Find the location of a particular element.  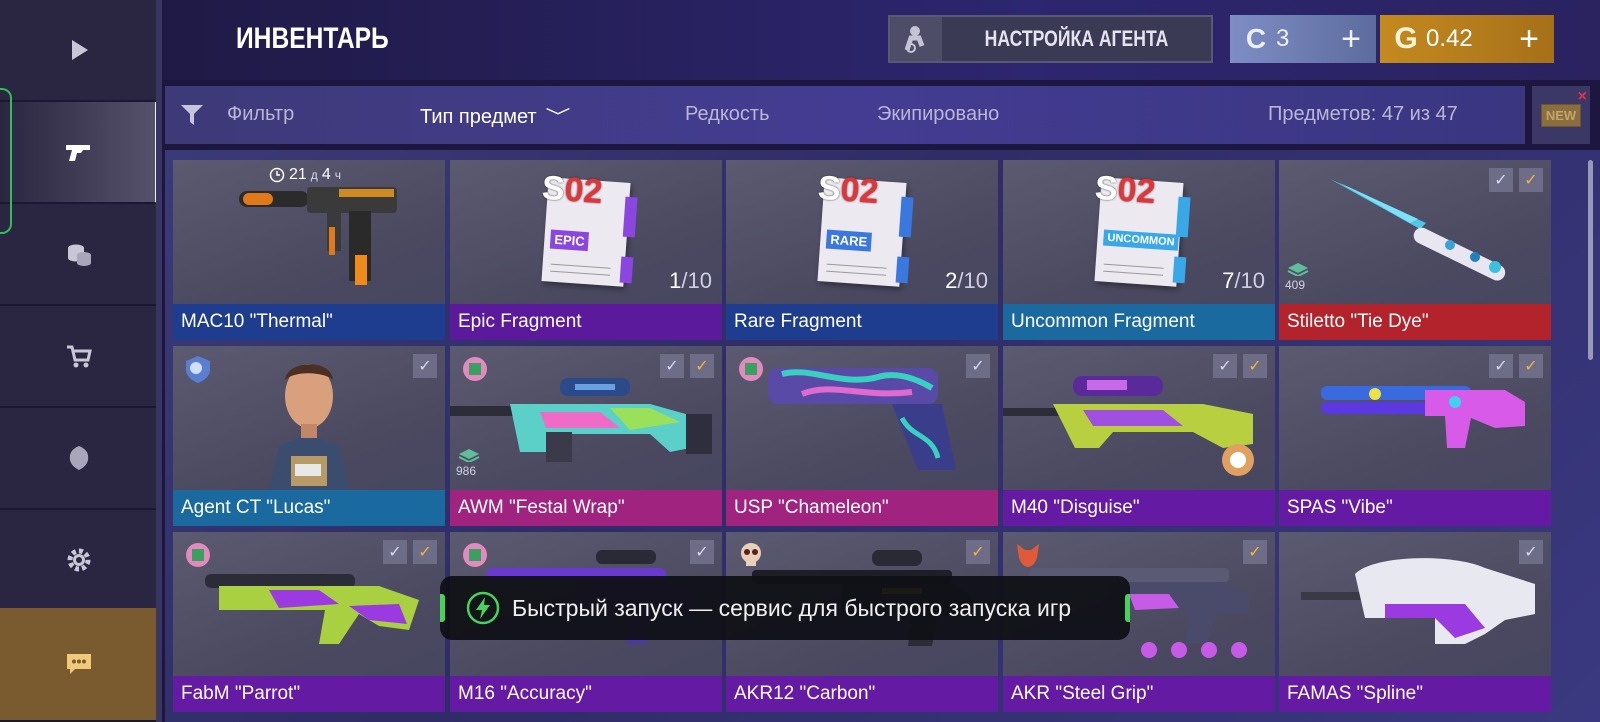

item-name: AWM "Festal Wrap" is located at coordinates (586, 508).